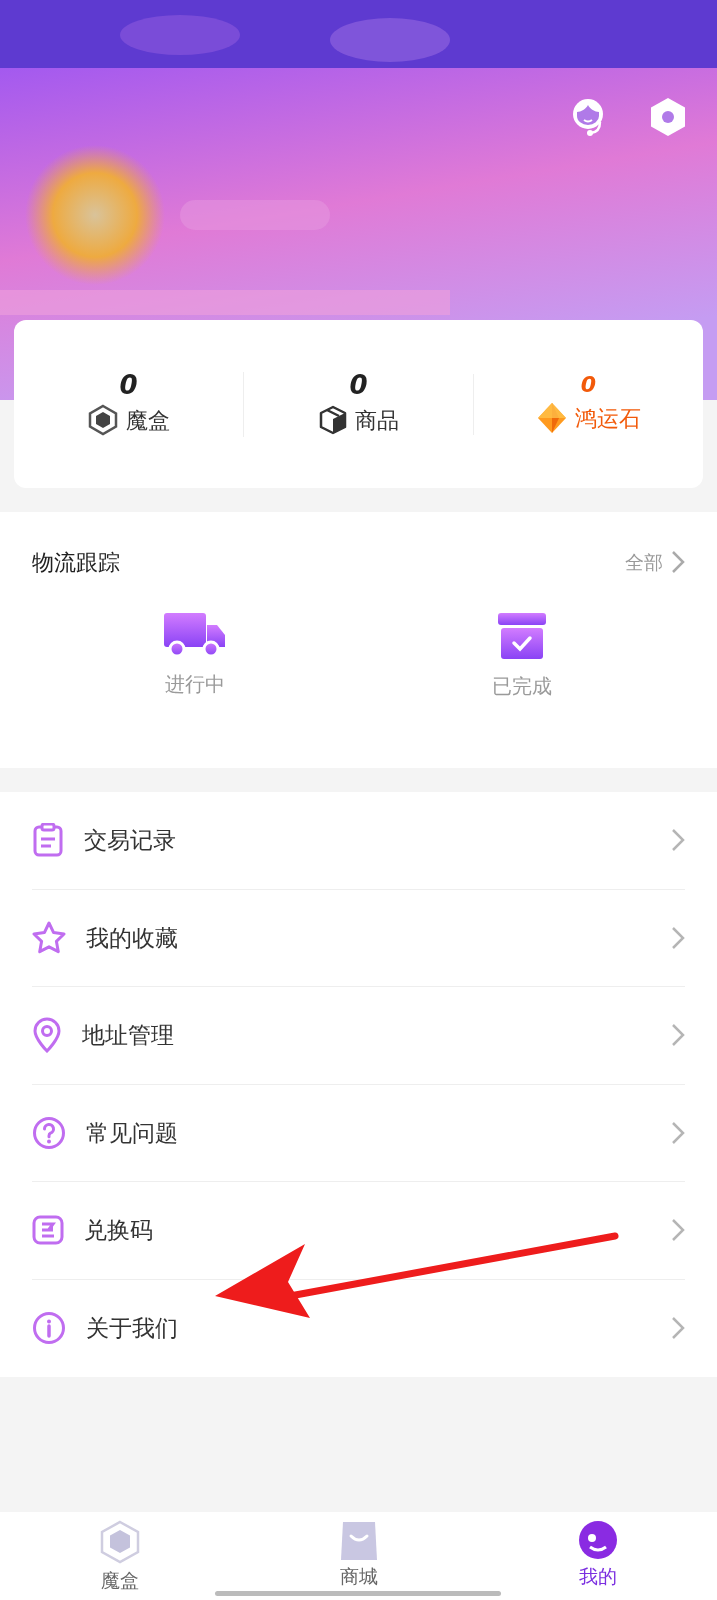 This screenshot has width=717, height=1600. Describe the element at coordinates (49, 937) in the screenshot. I see `star-icon` at that location.